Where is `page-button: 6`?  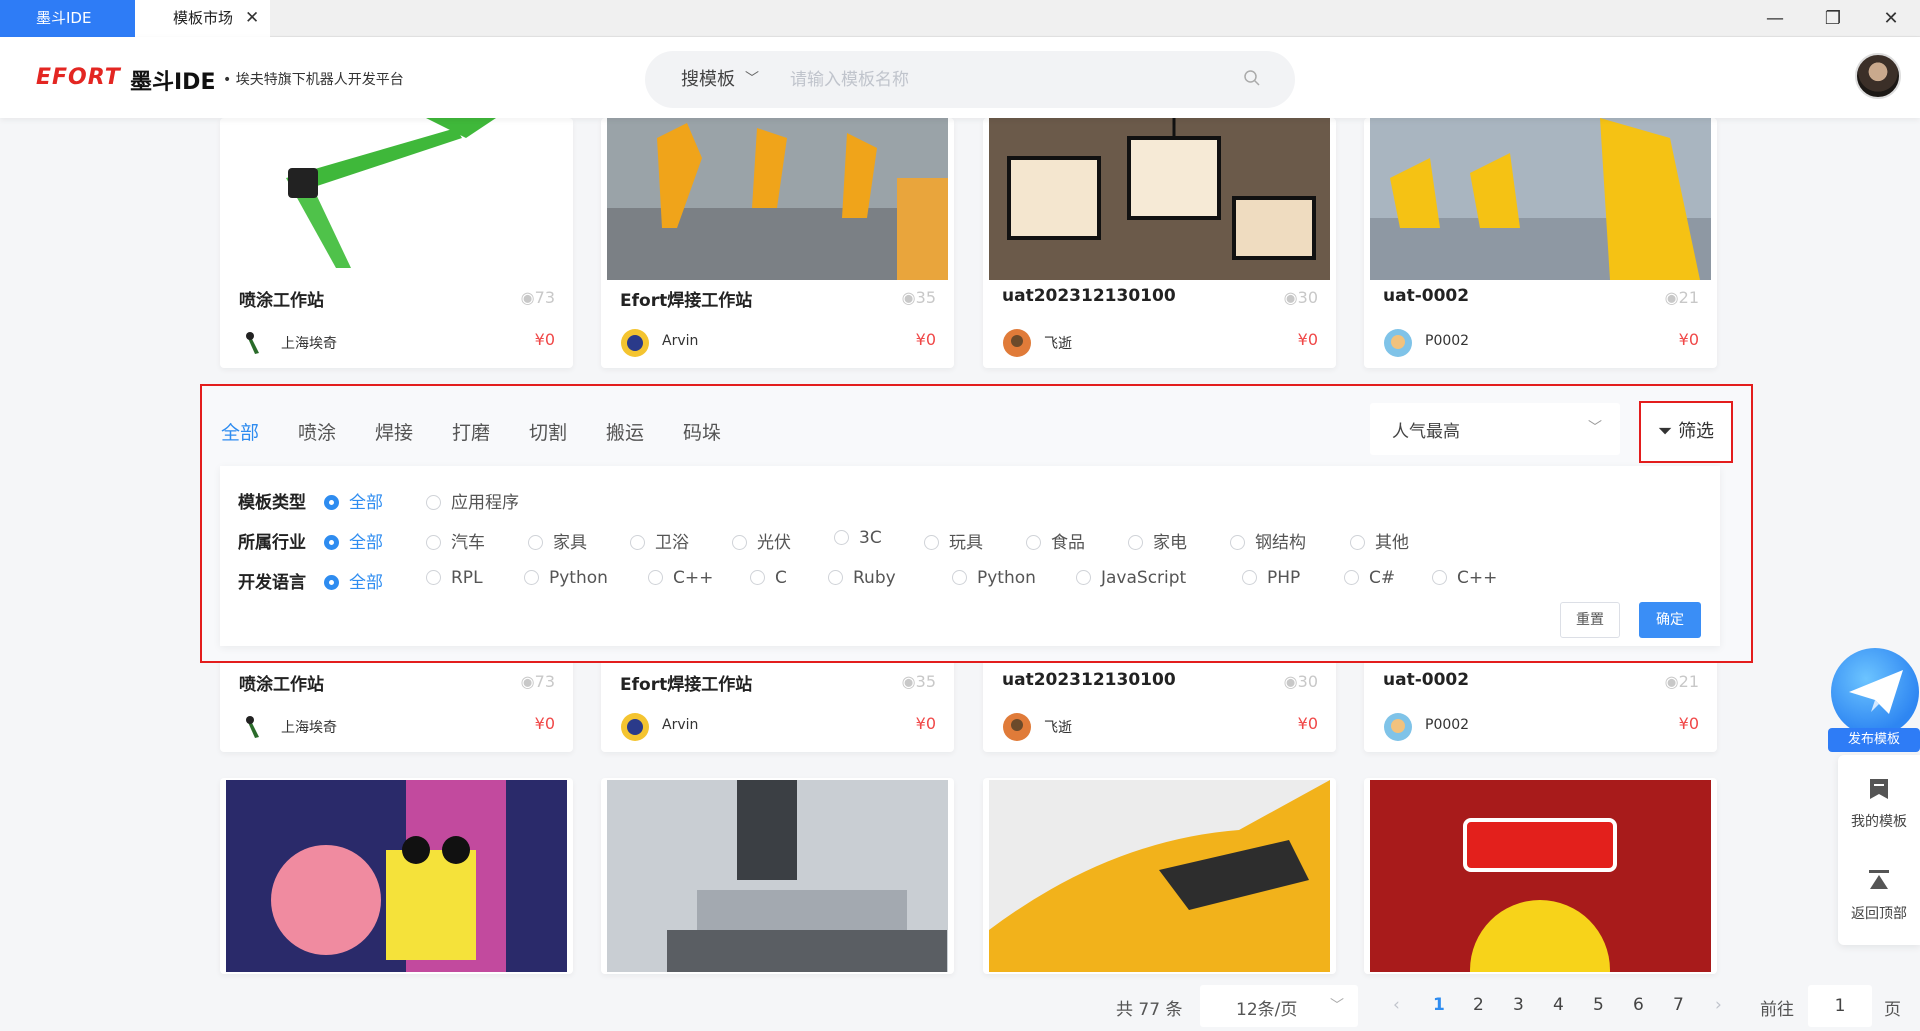
page-button: 6 is located at coordinates (1638, 1005).